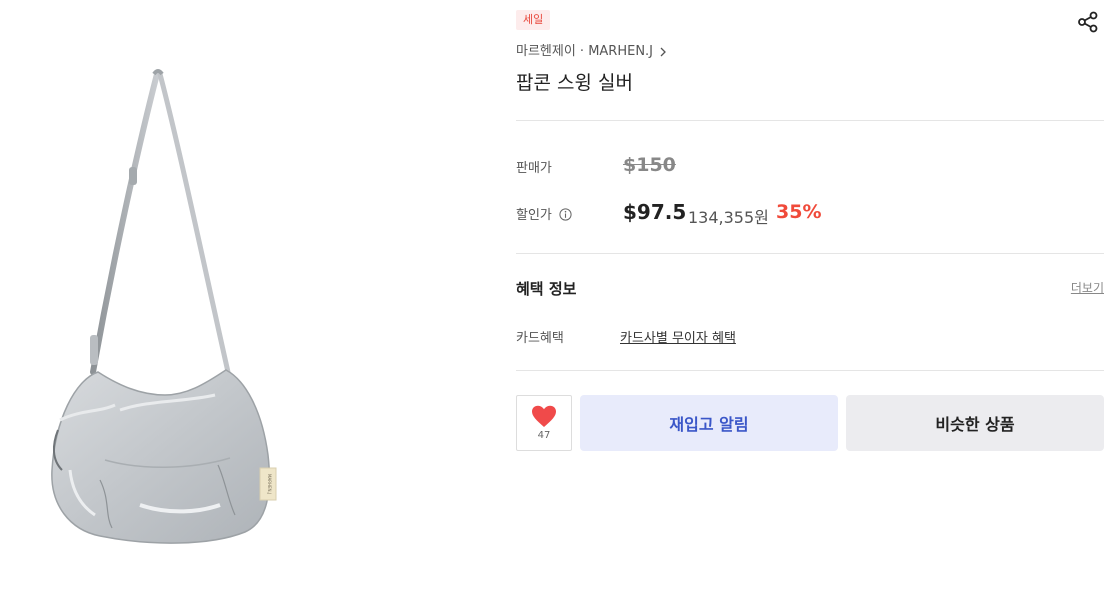  I want to click on brand-link: 마르헨제이 · MARHEN.J, so click(591, 52).